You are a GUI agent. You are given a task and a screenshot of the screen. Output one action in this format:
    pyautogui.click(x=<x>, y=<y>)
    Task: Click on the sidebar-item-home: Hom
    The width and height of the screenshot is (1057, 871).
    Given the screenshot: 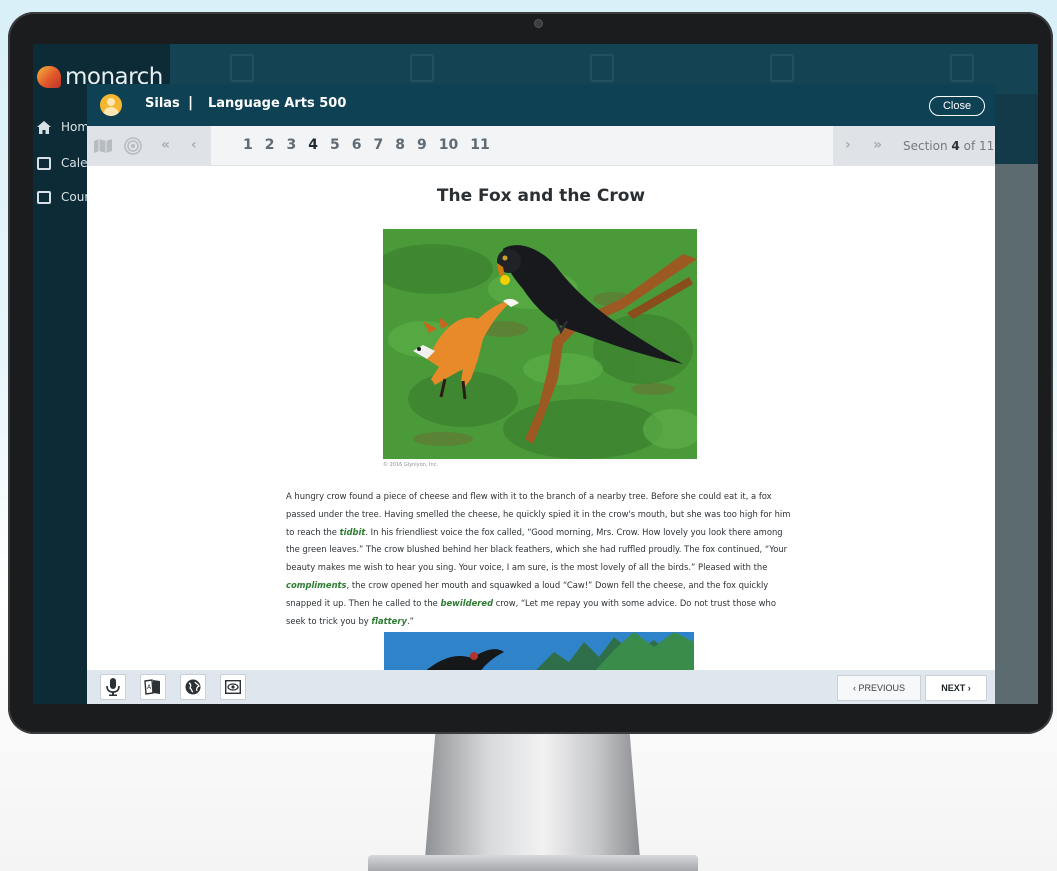 What is the action you would take?
    pyautogui.click(x=63, y=127)
    